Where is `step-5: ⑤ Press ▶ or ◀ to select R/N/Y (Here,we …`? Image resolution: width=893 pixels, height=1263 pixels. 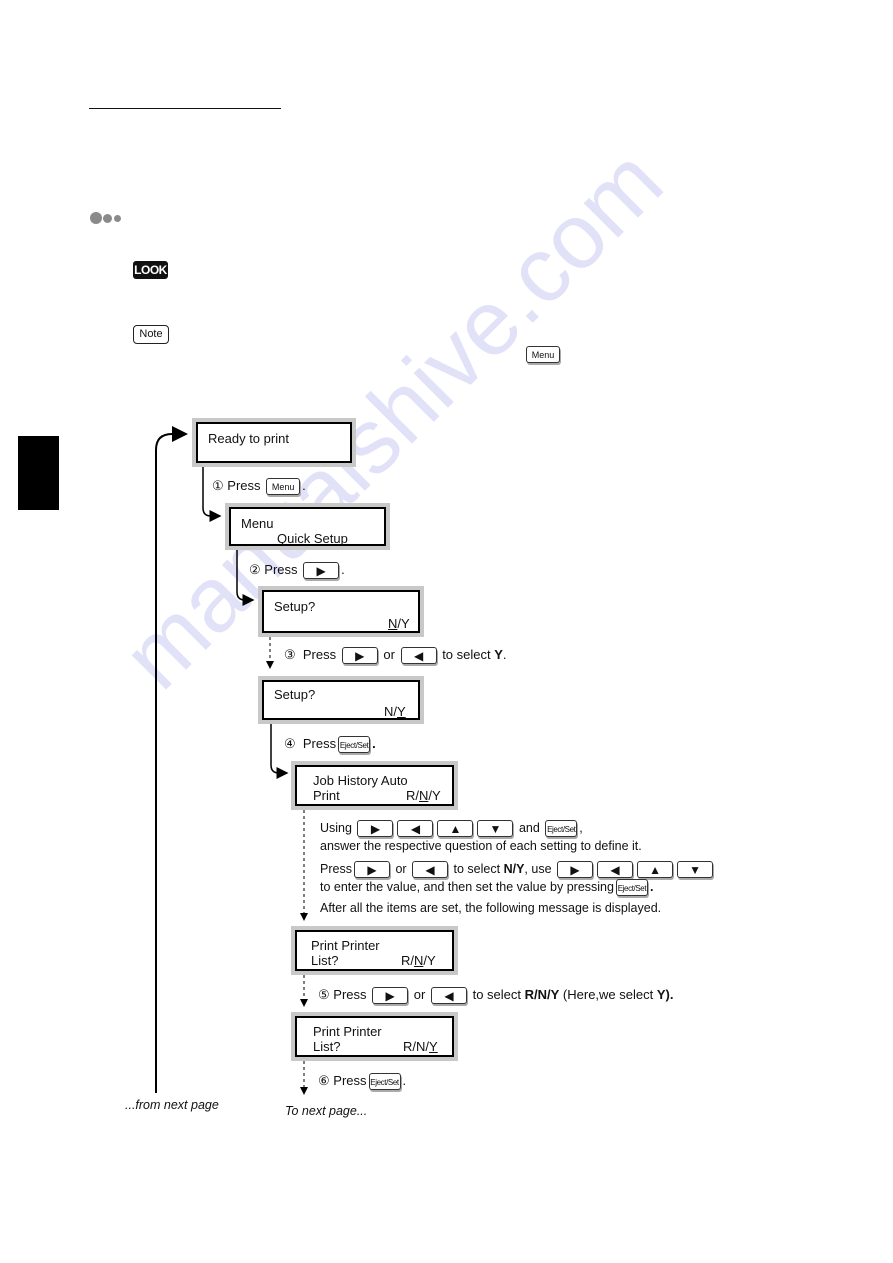 step-5: ⑤ Press ▶ or ◀ to select R/N/Y (Here,we … is located at coordinates (496, 996).